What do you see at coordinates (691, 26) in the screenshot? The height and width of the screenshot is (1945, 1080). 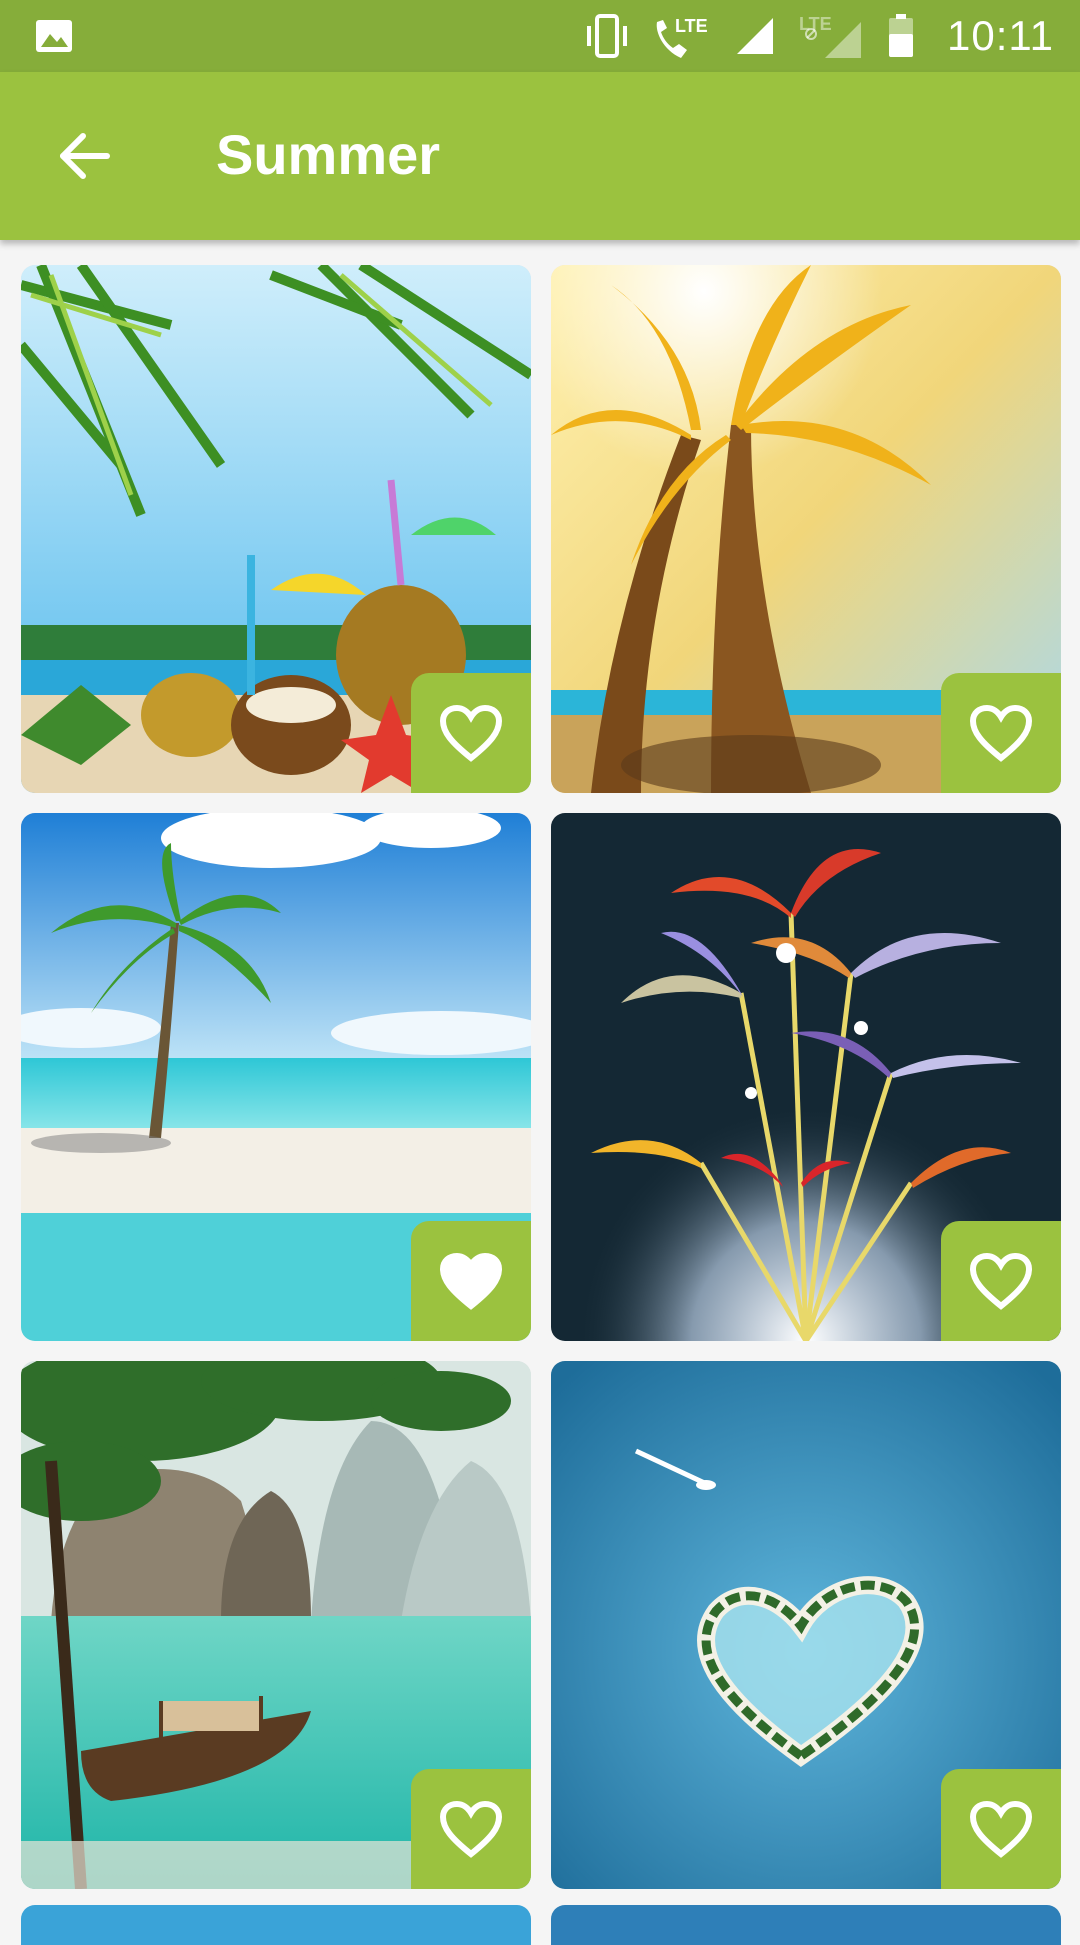 I see `network-type-label: LTE` at bounding box center [691, 26].